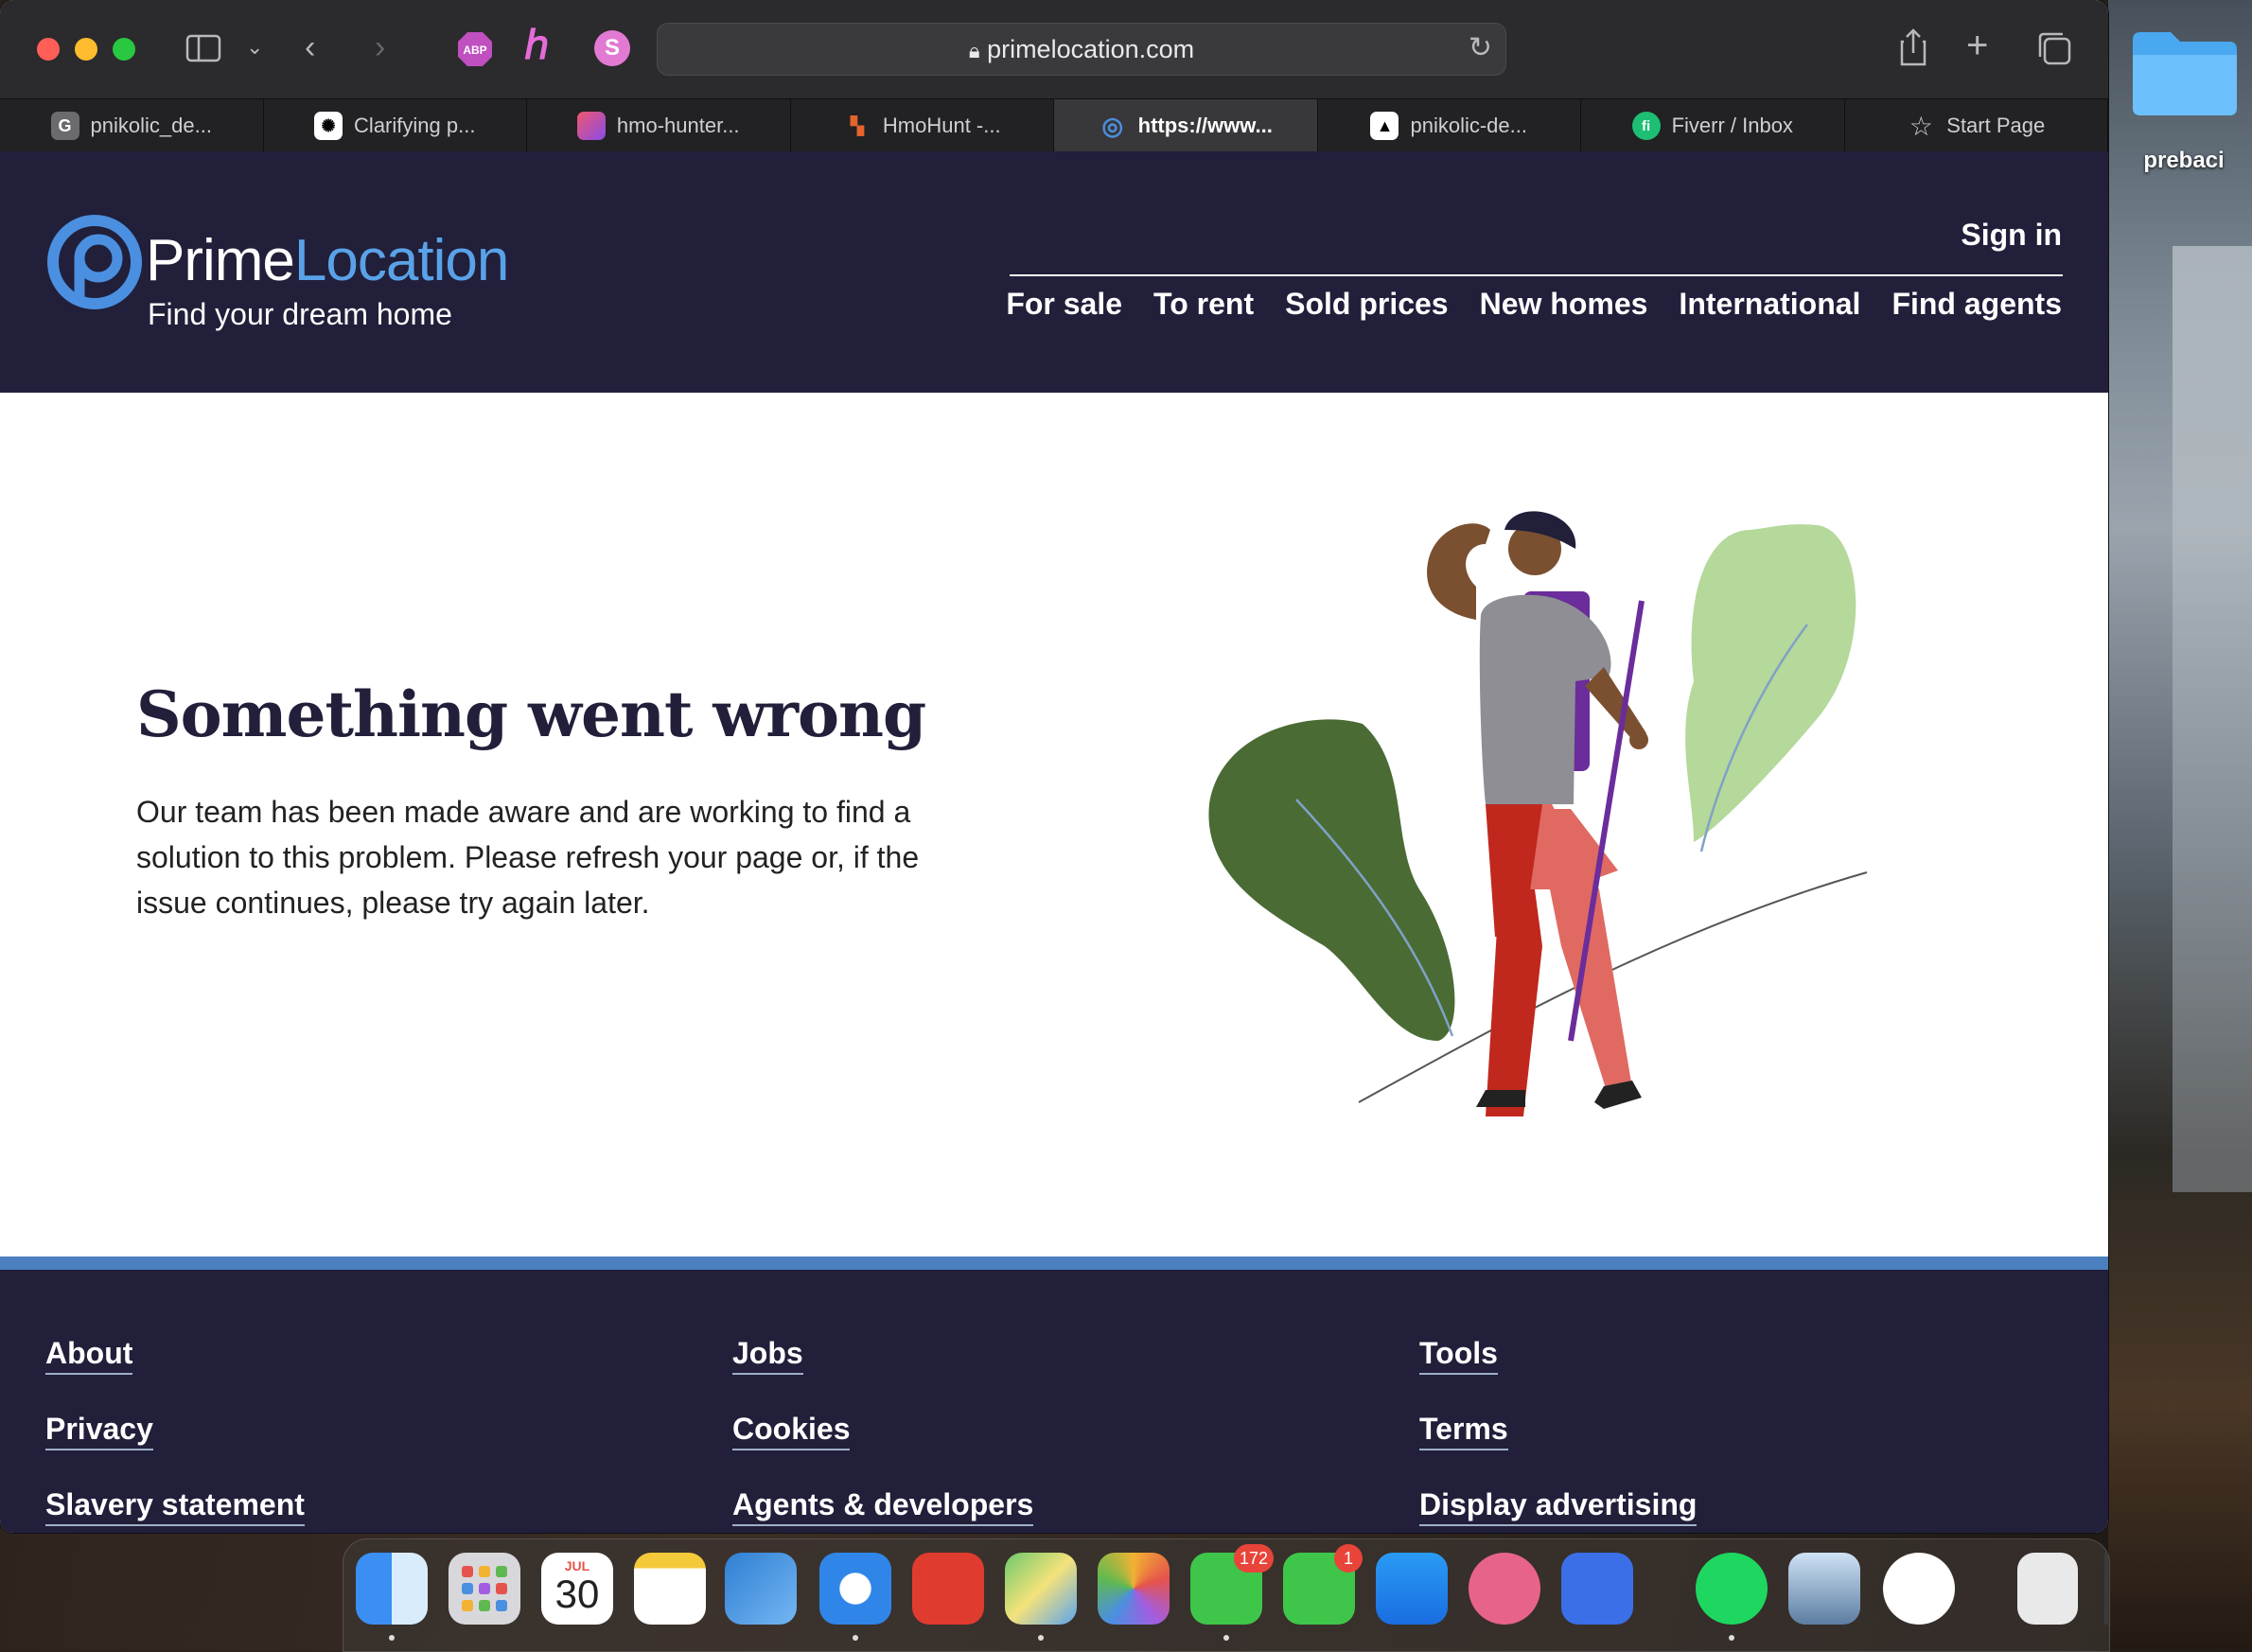 The image size is (2252, 1652). Describe the element at coordinates (392, 1589) in the screenshot. I see `finder-icon` at that location.